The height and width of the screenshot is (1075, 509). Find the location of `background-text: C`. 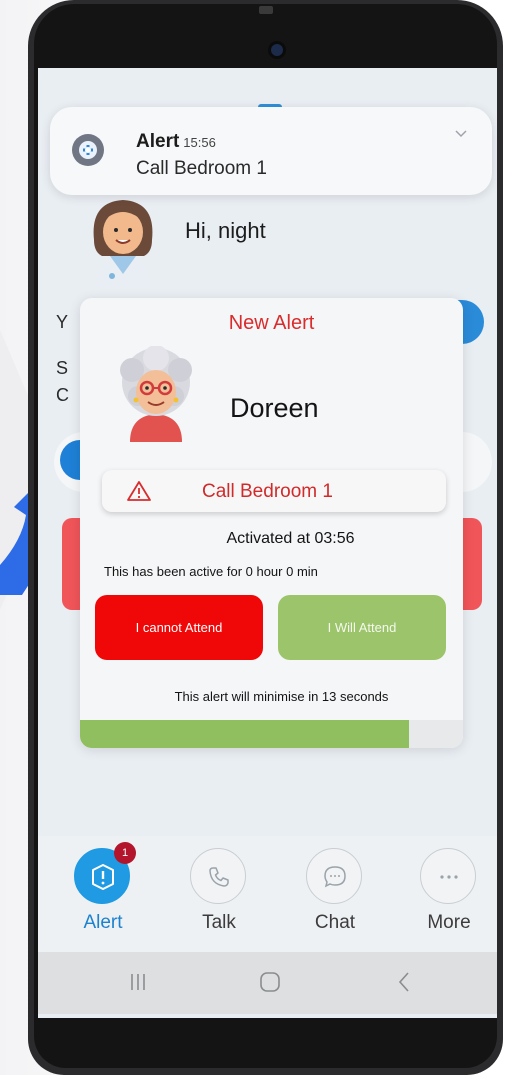

background-text: C is located at coordinates (62, 395).